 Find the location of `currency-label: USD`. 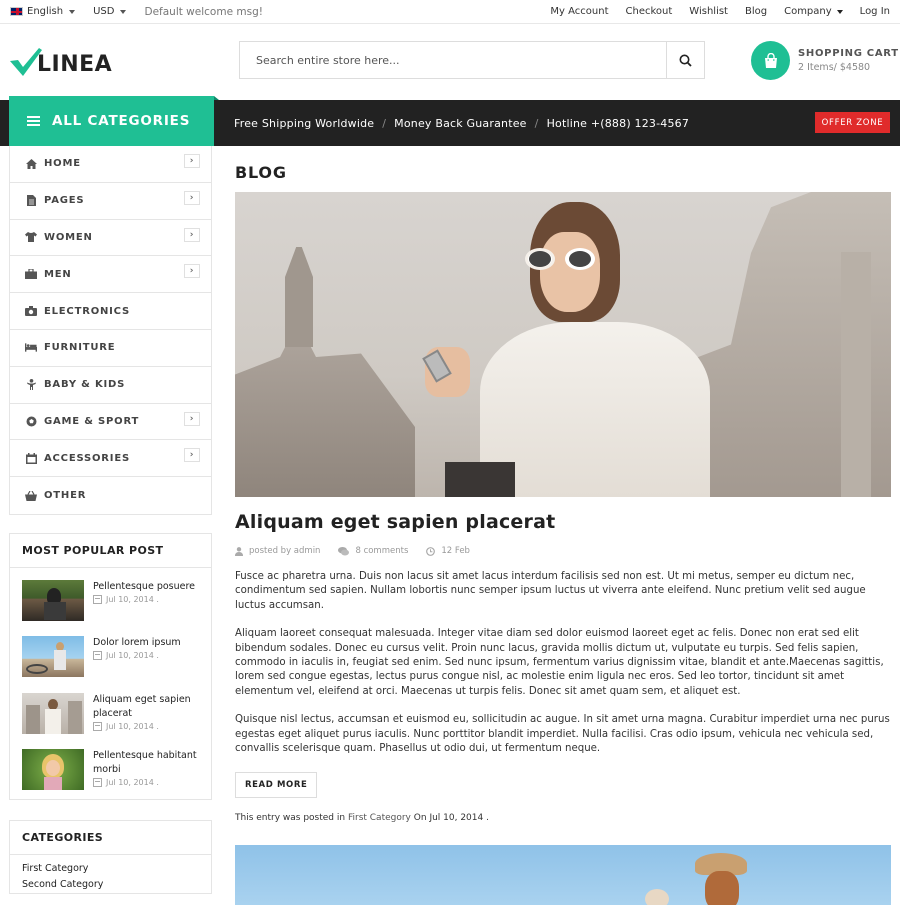

currency-label: USD is located at coordinates (104, 11).